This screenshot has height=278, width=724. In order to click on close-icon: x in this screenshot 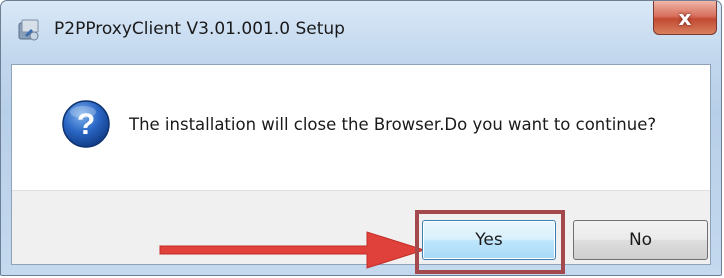, I will do `click(685, 17)`.